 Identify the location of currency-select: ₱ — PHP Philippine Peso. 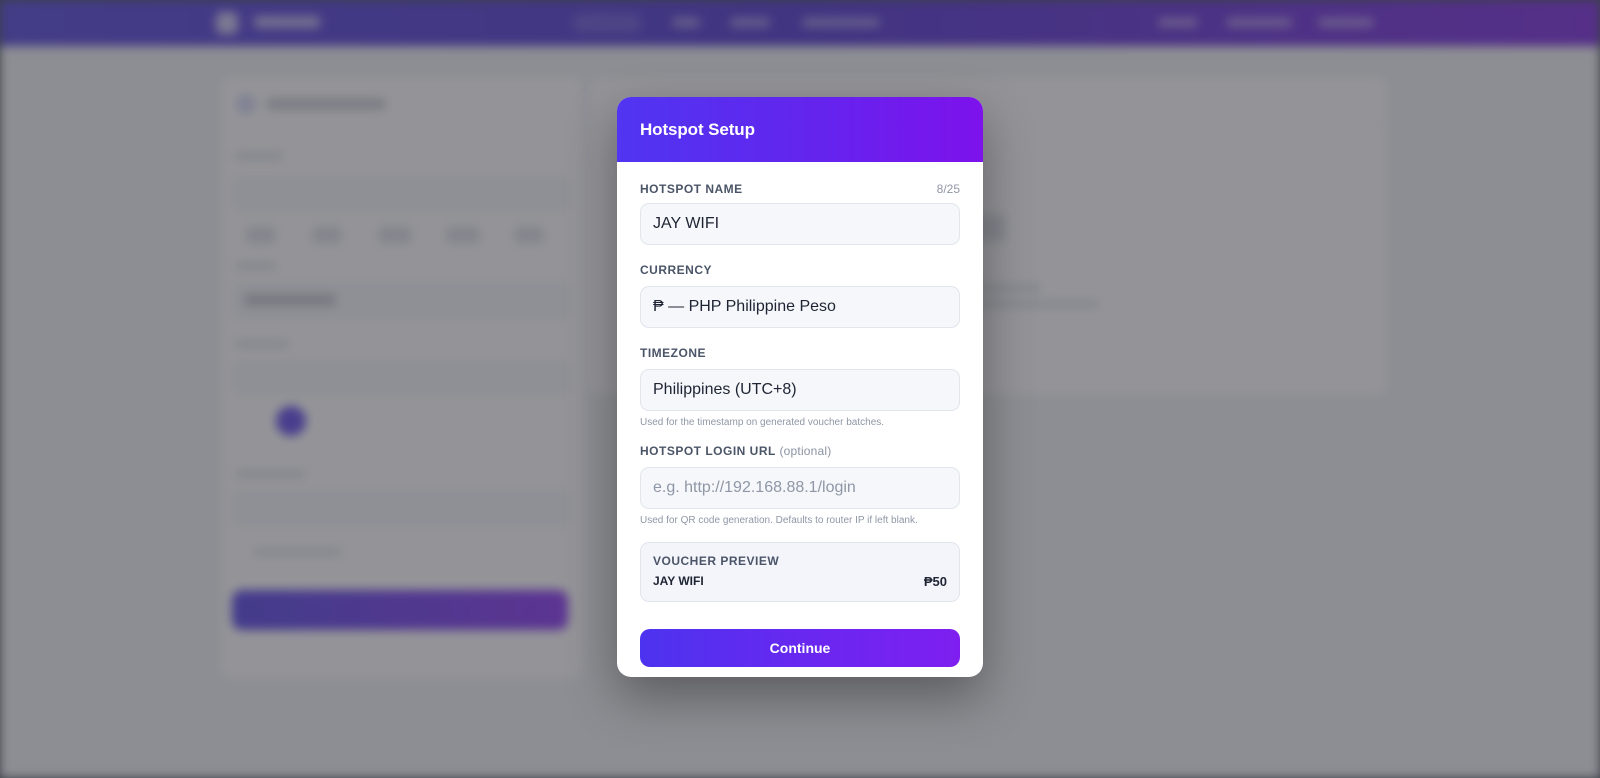
(800, 307).